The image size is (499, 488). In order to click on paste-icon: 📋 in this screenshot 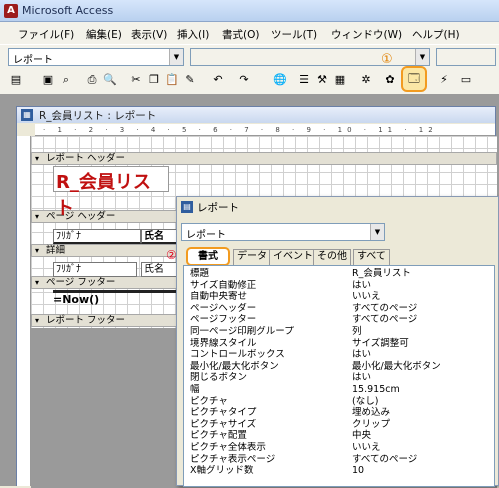, I will do `click(172, 80)`.